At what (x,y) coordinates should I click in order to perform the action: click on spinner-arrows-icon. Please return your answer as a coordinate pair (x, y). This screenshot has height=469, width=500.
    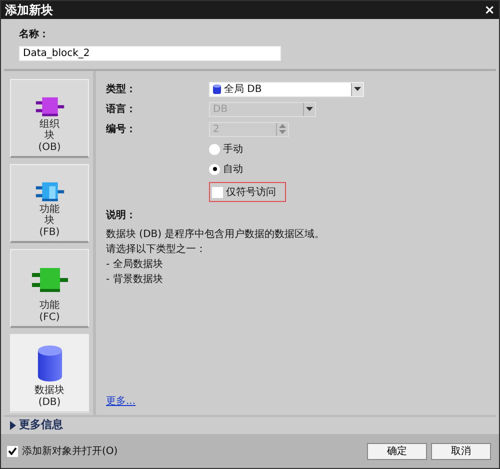
    Looking at the image, I should click on (282, 129).